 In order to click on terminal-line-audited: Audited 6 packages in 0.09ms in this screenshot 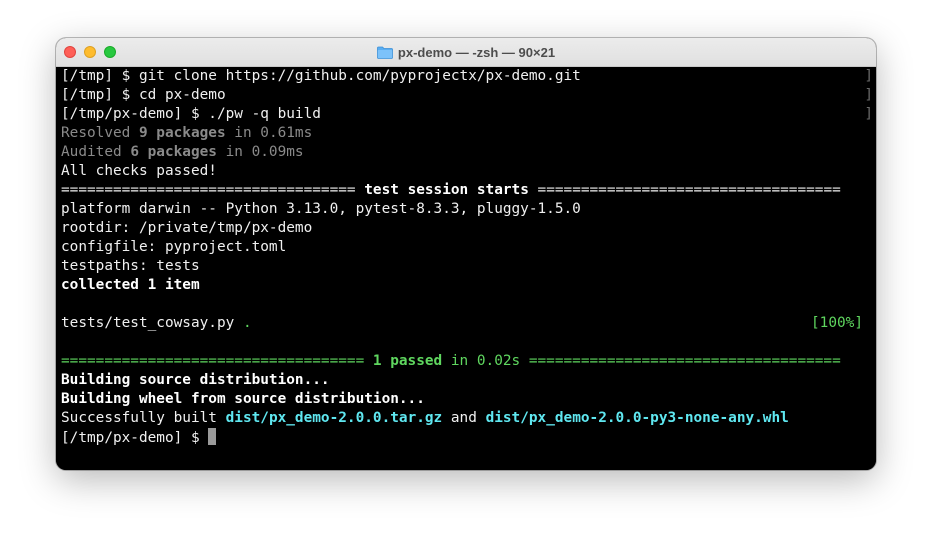, I will do `click(467, 152)`.